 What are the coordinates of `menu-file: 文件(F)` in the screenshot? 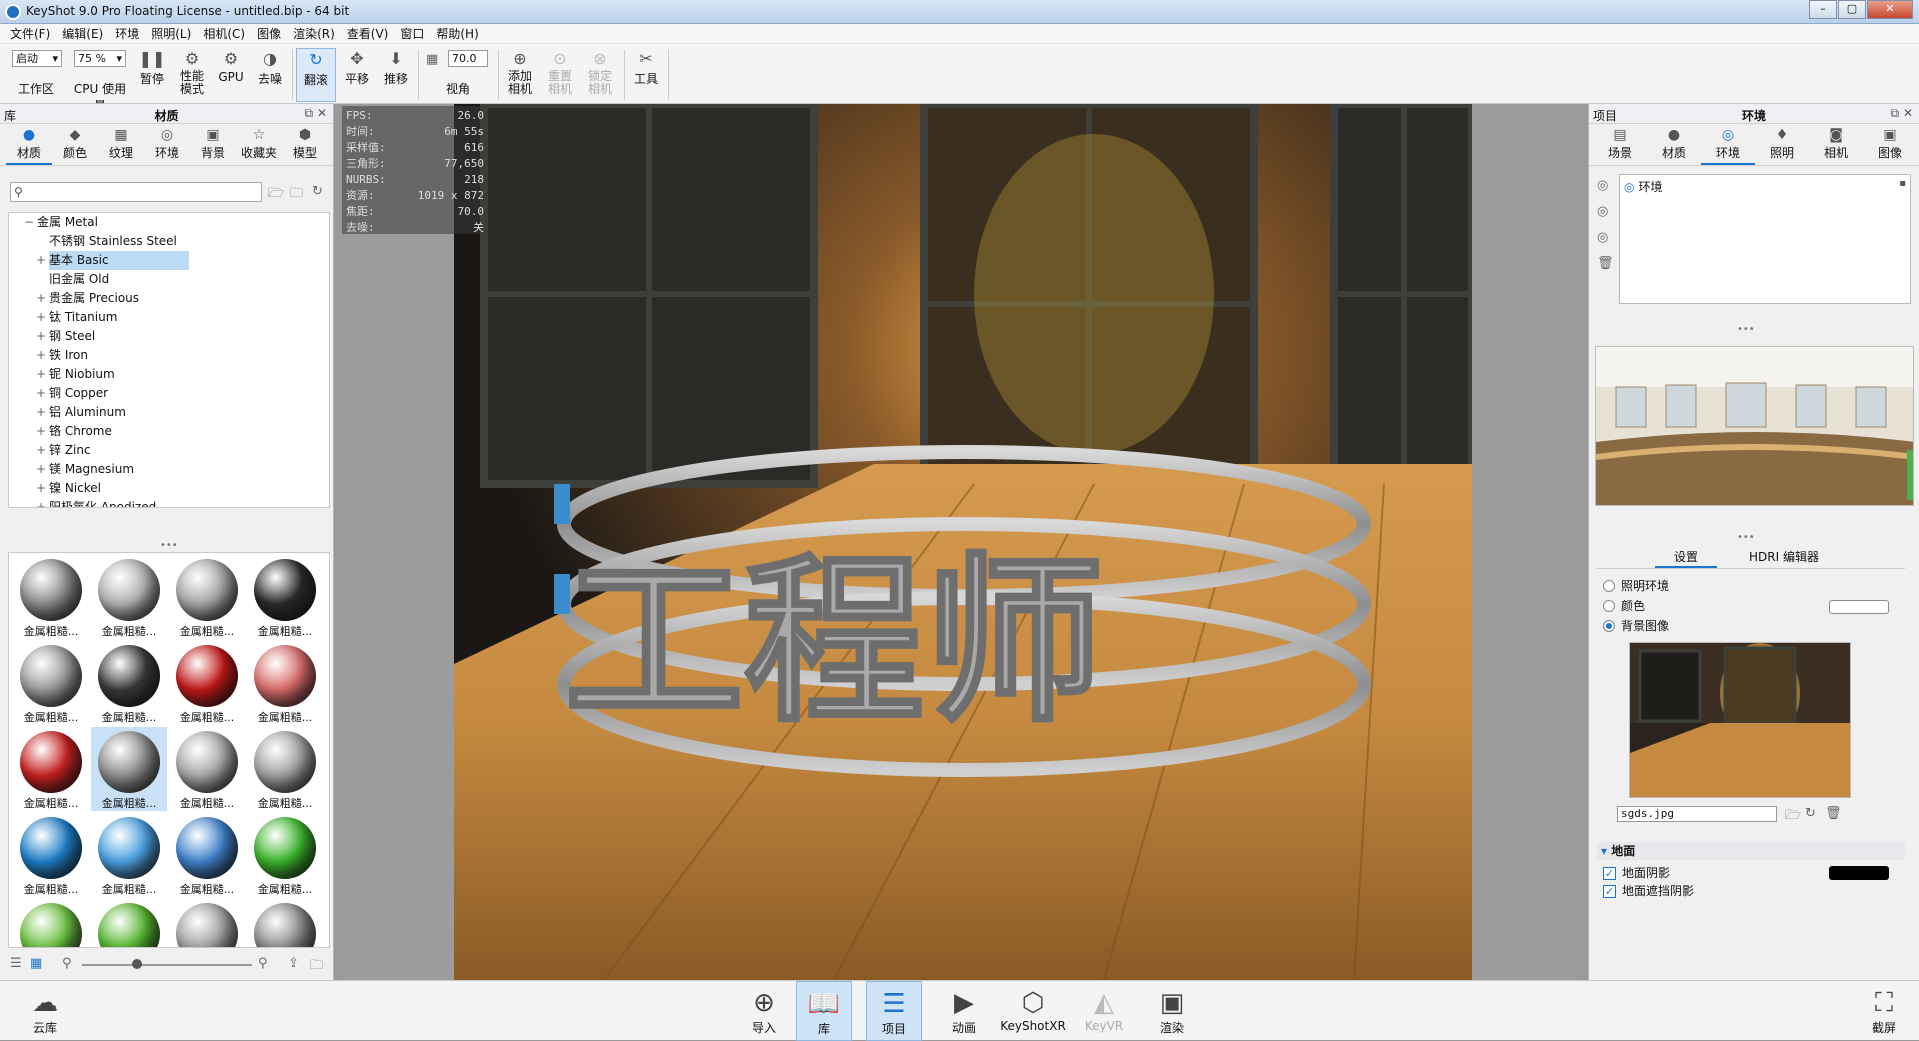 It's located at (30, 33).